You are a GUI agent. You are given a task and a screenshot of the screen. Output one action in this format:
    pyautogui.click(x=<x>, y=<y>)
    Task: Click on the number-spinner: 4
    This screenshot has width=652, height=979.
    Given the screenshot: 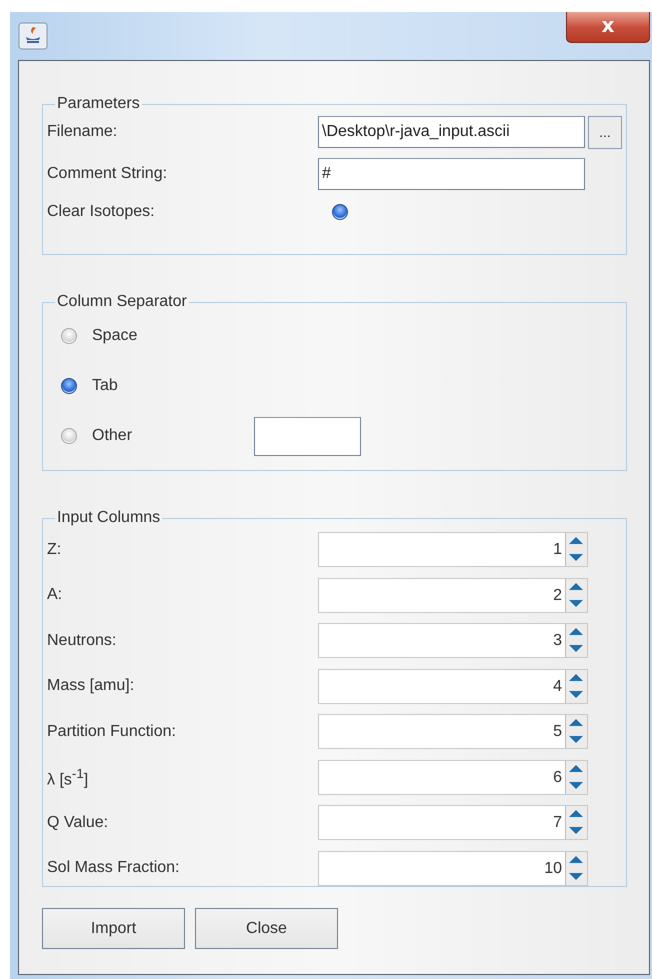 What is the action you would take?
    pyautogui.click(x=453, y=686)
    